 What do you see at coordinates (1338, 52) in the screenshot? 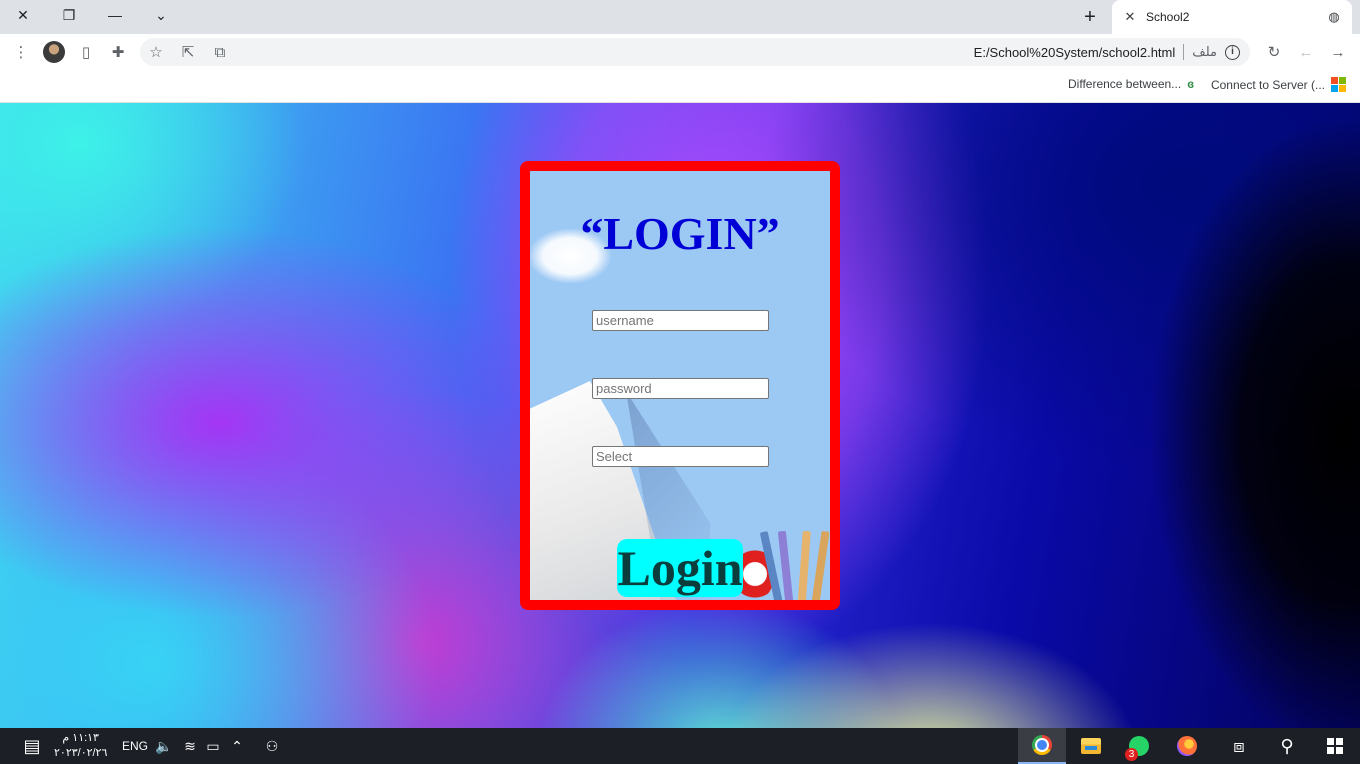
I see `forward-icon: →` at bounding box center [1338, 52].